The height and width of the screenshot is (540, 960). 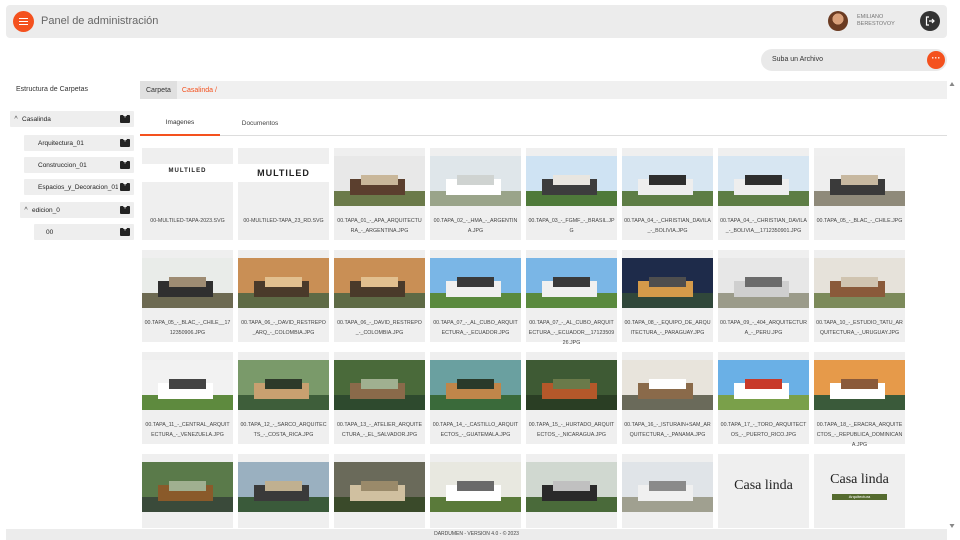 I want to click on file-card: 00.TAPA_02_-_HMA_-_ARGENTINA.JPG, so click(x=475, y=194).